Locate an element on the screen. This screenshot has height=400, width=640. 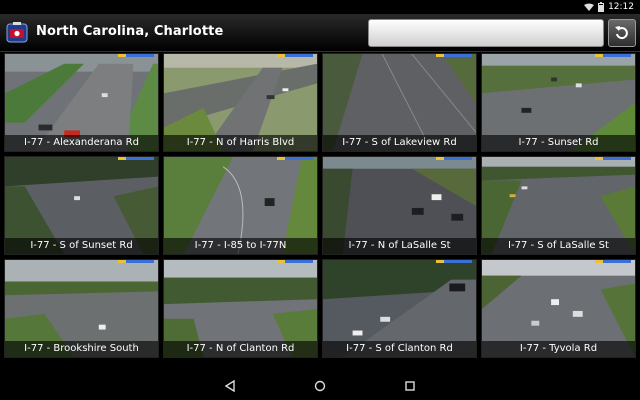
status-bar: 12:12 is located at coordinates (320, 7).